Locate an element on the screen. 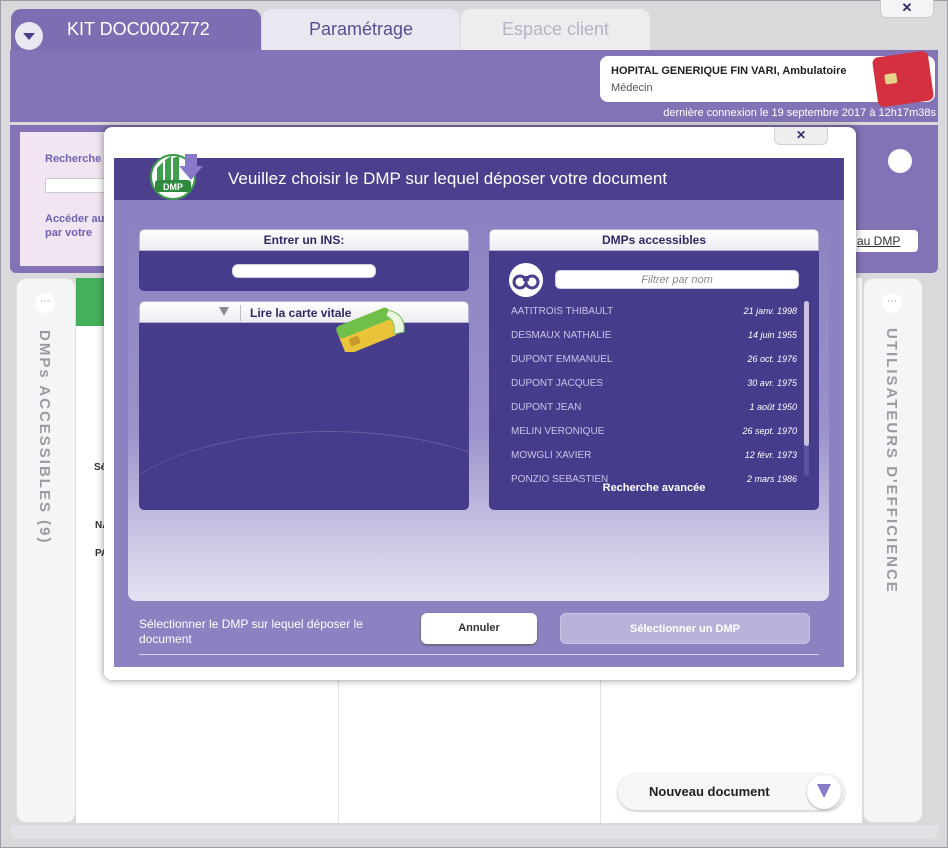  list-item: PONZIO SEBASTIEN 2 mars 1986 is located at coordinates (655, 475).